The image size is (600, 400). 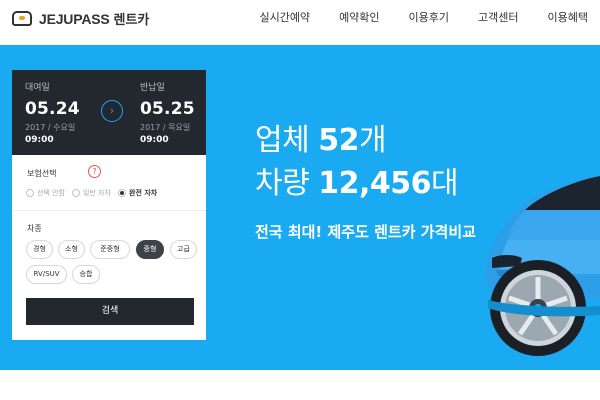 What do you see at coordinates (429, 18) in the screenshot?
I see `nav-reviews: 이용후기` at bounding box center [429, 18].